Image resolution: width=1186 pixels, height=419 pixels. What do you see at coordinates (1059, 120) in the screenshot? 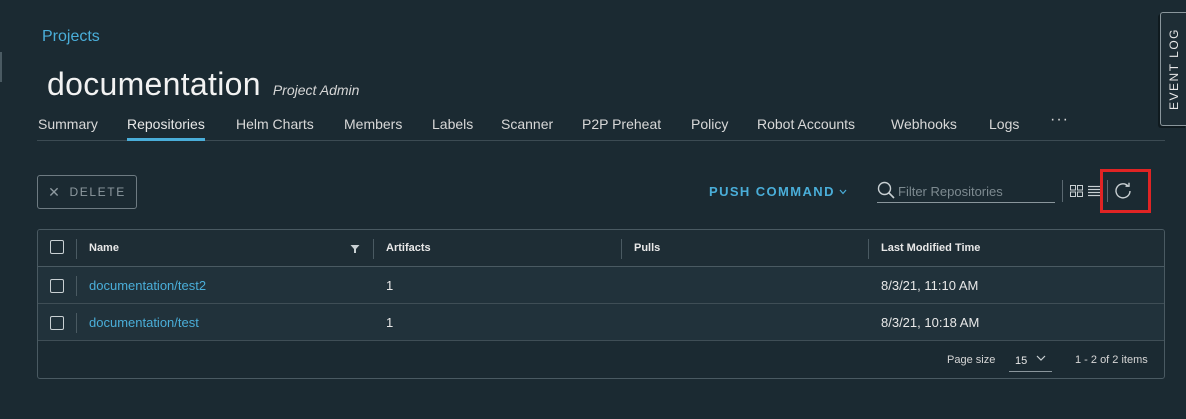
I see `tabs-more-button: ···` at bounding box center [1059, 120].